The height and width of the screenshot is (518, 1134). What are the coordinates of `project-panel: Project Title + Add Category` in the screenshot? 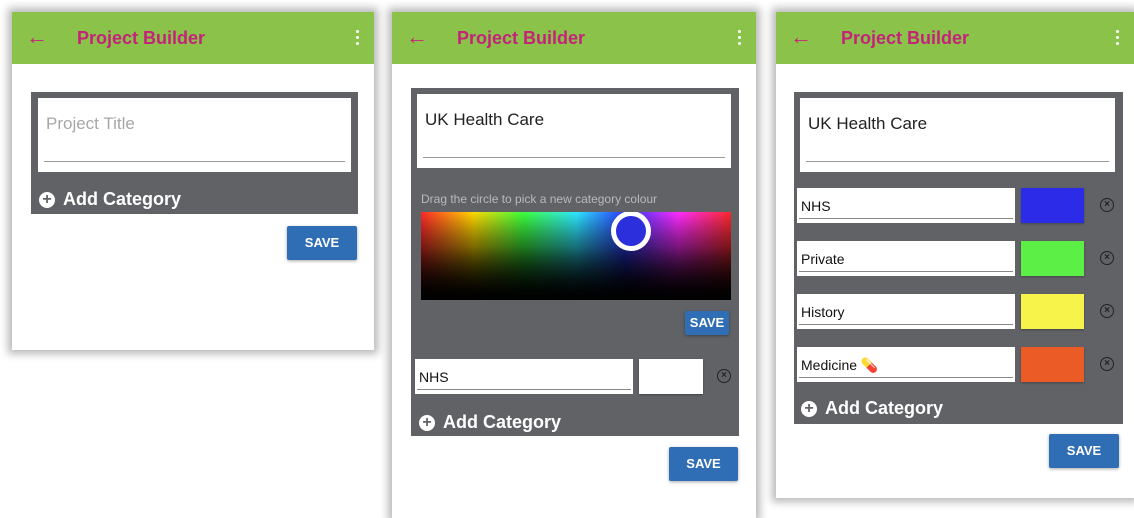 It's located at (194, 153).